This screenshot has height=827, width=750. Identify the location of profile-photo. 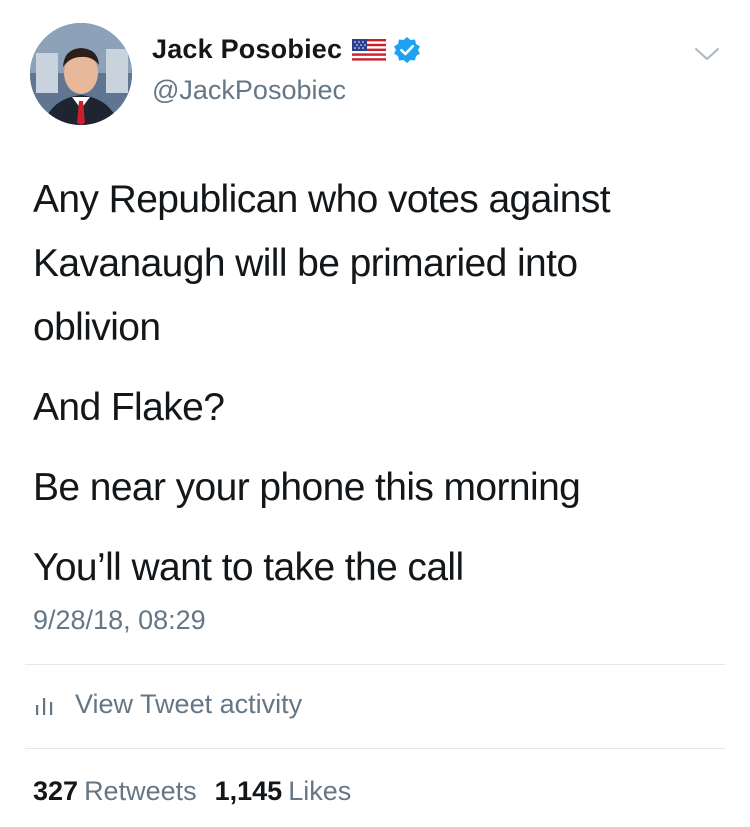
(81, 74).